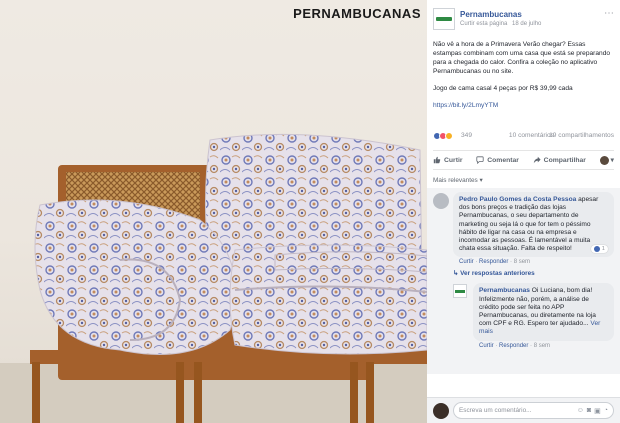 The width and height of the screenshot is (620, 423). What do you see at coordinates (589, 411) in the screenshot?
I see `camera-icon: ◙` at bounding box center [589, 411].